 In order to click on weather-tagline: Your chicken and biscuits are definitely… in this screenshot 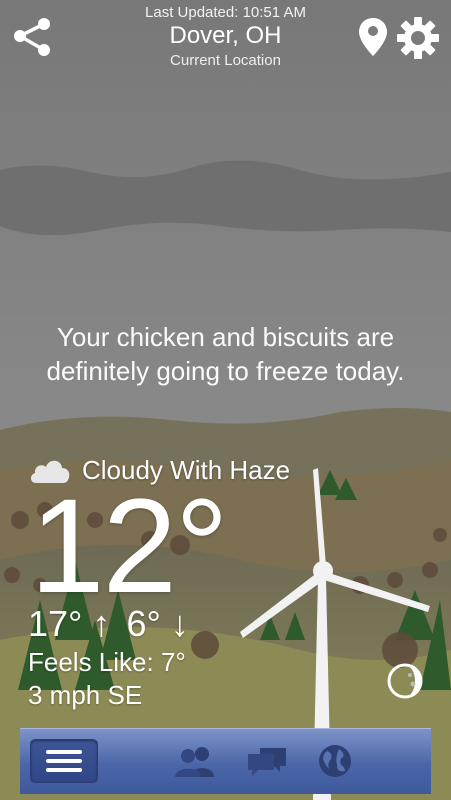, I will do `click(225, 354)`.